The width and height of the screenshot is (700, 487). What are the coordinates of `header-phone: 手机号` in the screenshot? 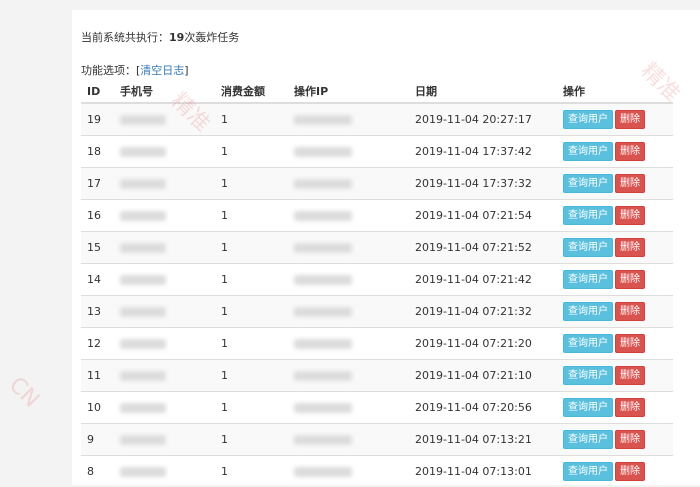 It's located at (164, 91).